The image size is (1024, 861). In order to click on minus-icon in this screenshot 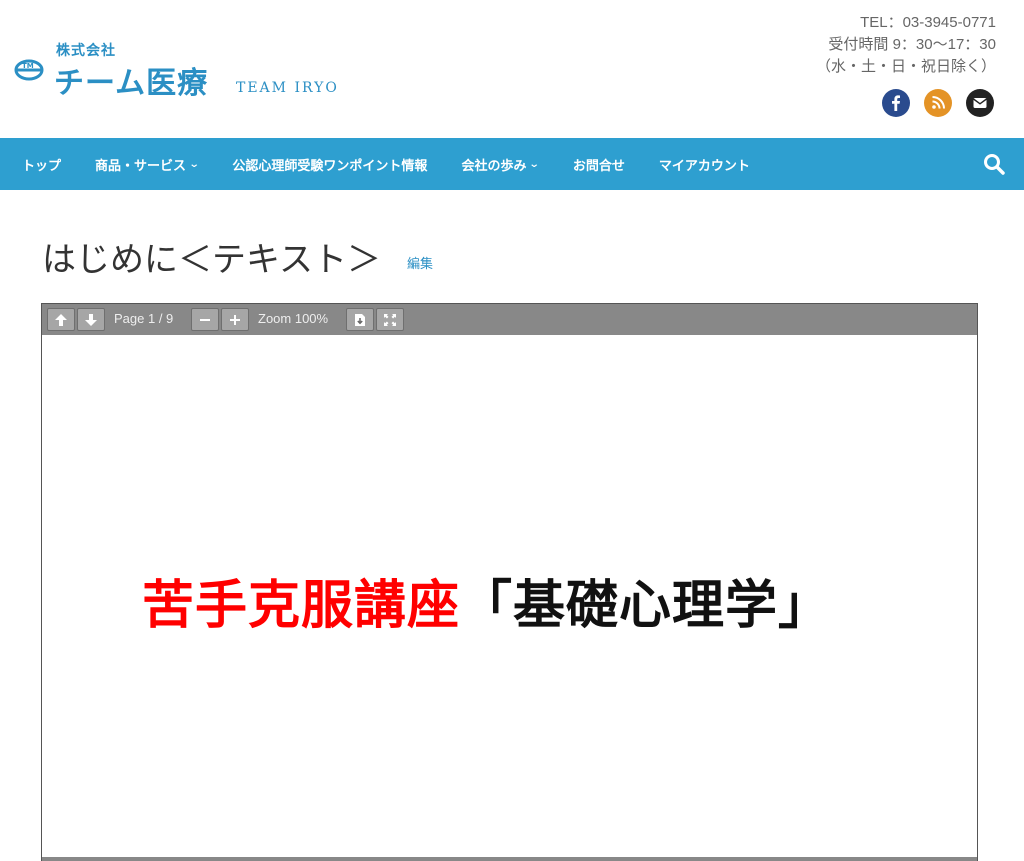, I will do `click(205, 320)`.